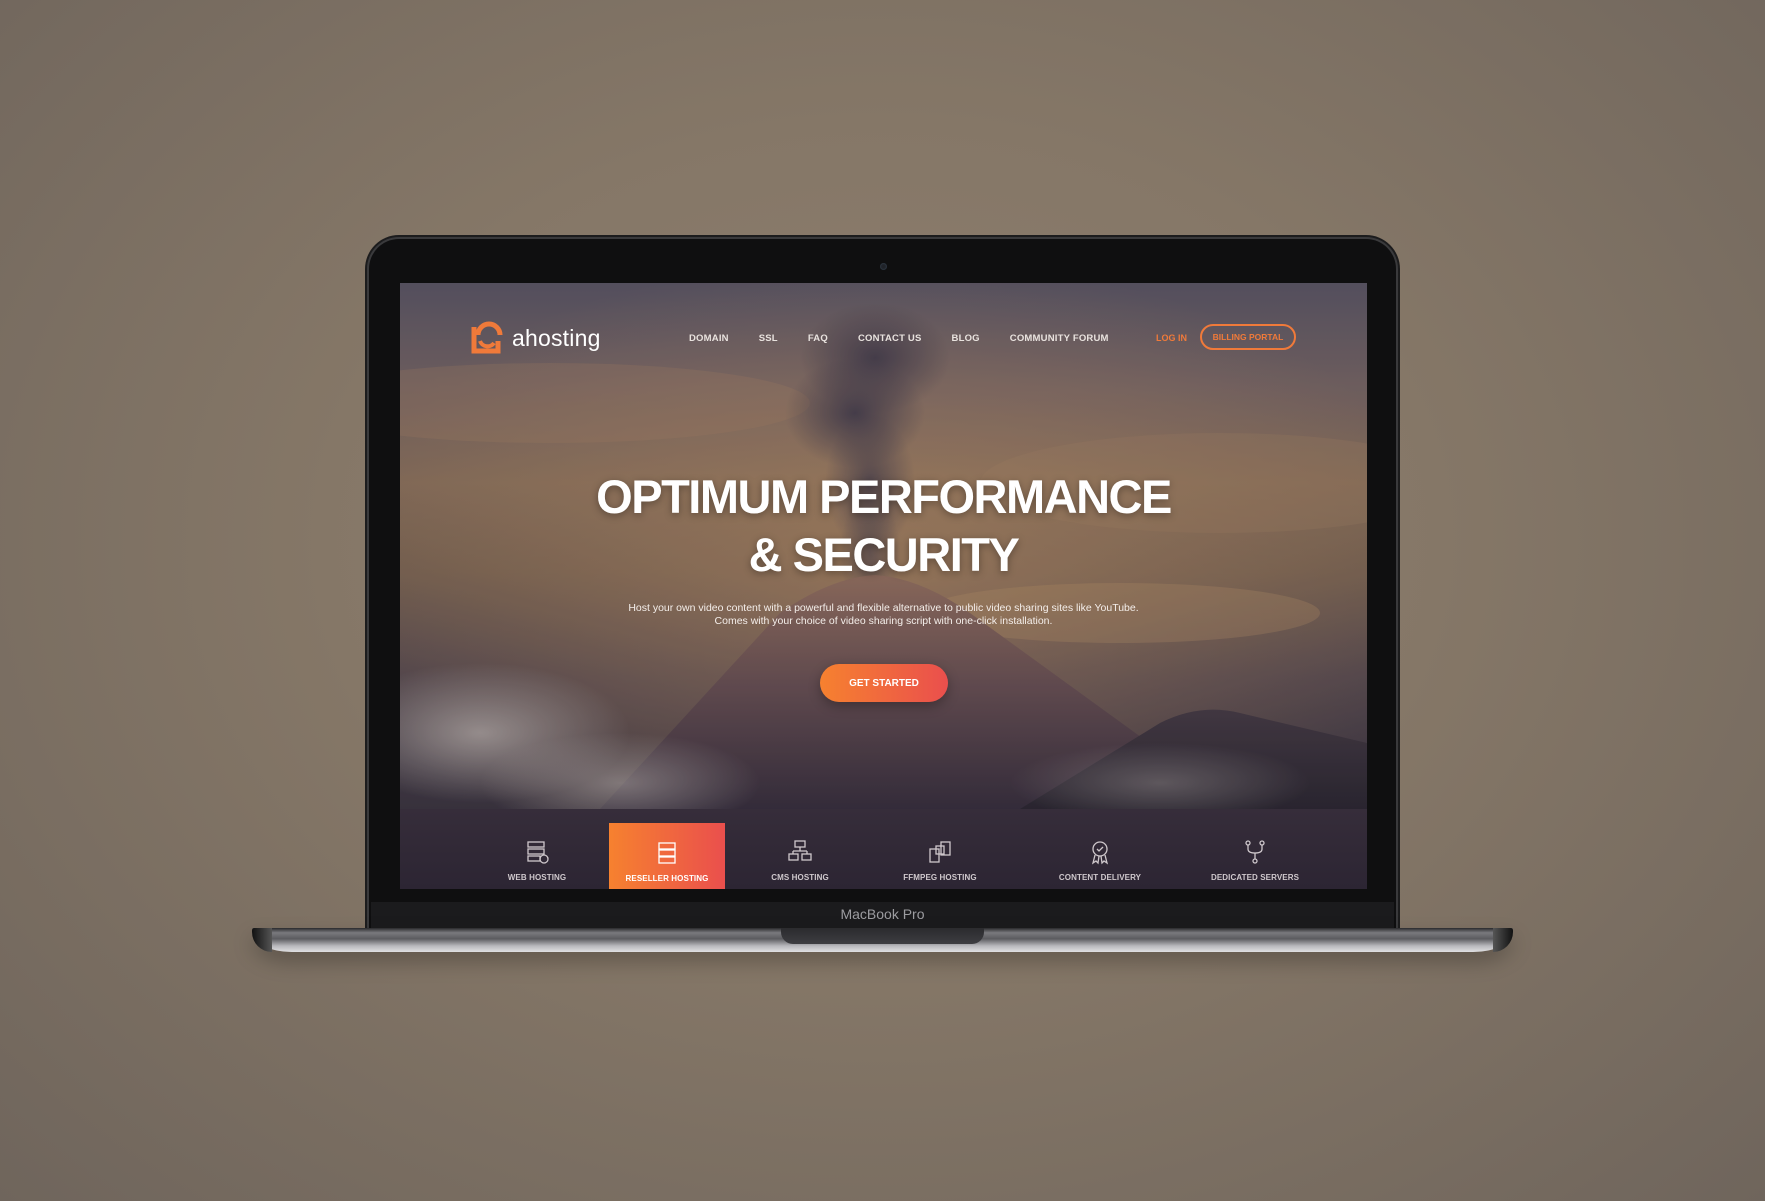  Describe the element at coordinates (940, 852) in the screenshot. I see `ffmpeg-hosting-icon` at that location.